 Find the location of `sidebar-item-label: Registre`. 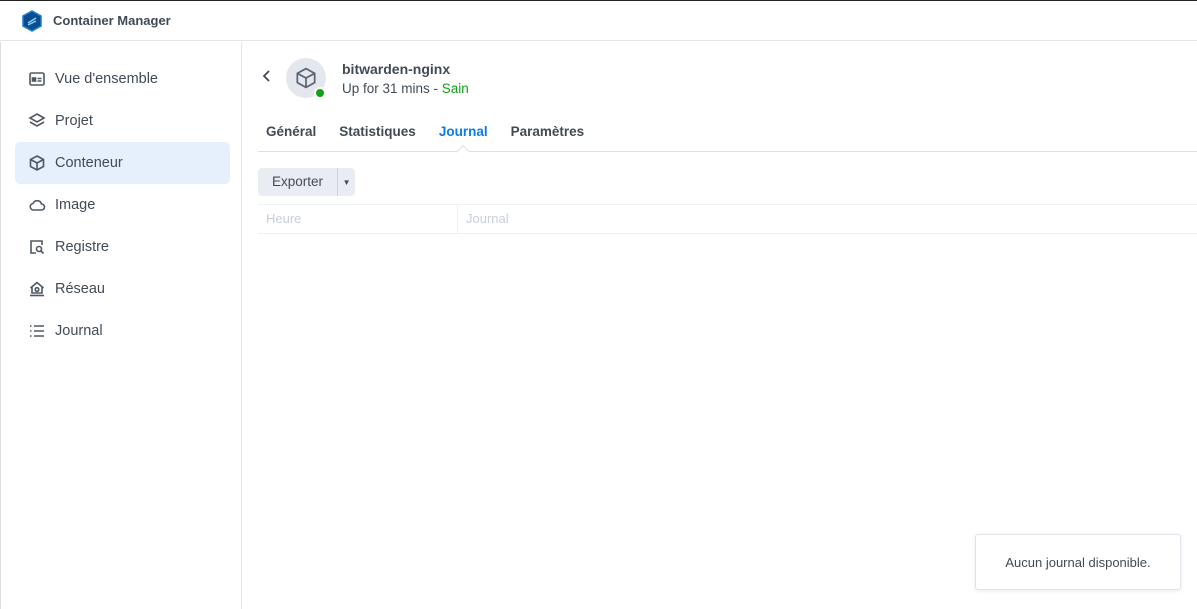

sidebar-item-label: Registre is located at coordinates (82, 247).